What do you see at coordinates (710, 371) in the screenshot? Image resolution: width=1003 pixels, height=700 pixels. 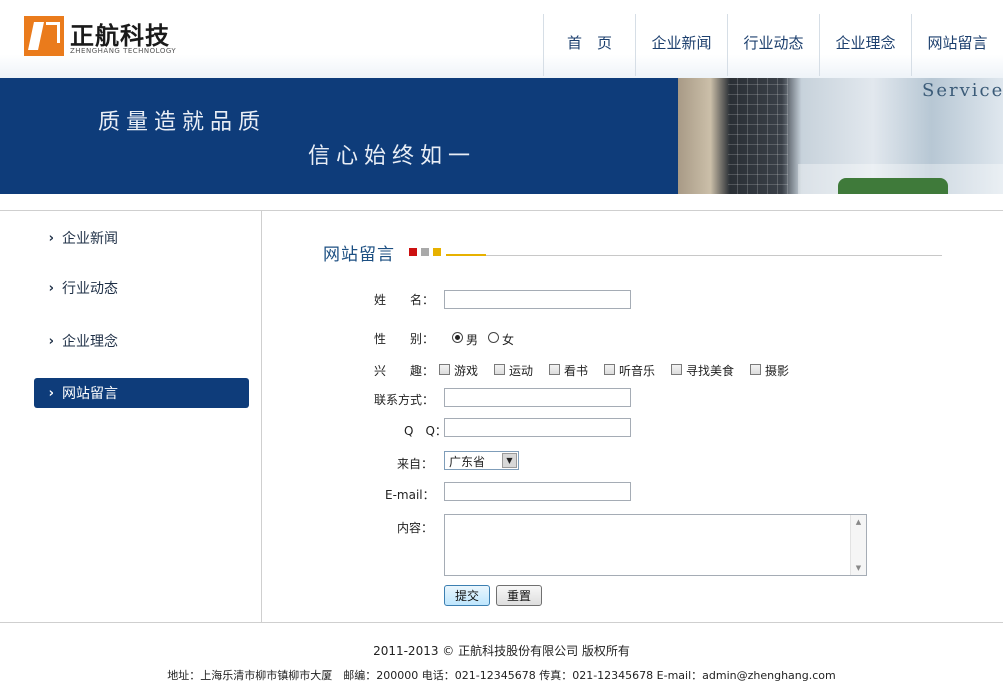 I see `hobby-option-label: 寻找美食` at bounding box center [710, 371].